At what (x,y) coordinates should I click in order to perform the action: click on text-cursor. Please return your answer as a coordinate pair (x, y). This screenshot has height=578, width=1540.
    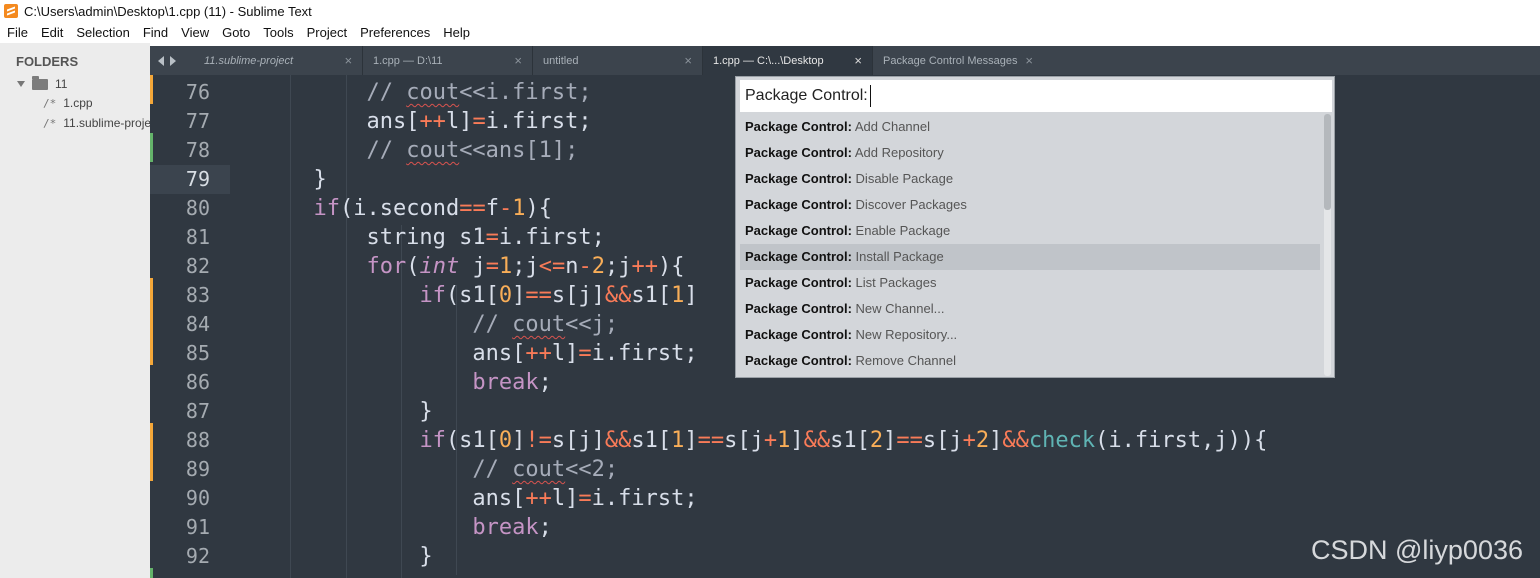
    Looking at the image, I should click on (870, 96).